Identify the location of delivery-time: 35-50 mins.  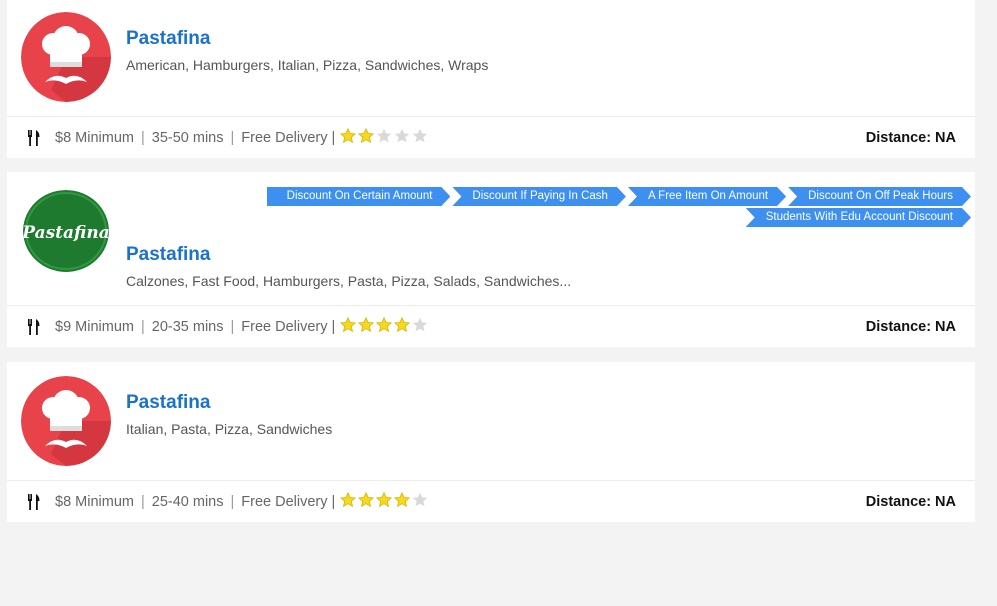
(187, 138).